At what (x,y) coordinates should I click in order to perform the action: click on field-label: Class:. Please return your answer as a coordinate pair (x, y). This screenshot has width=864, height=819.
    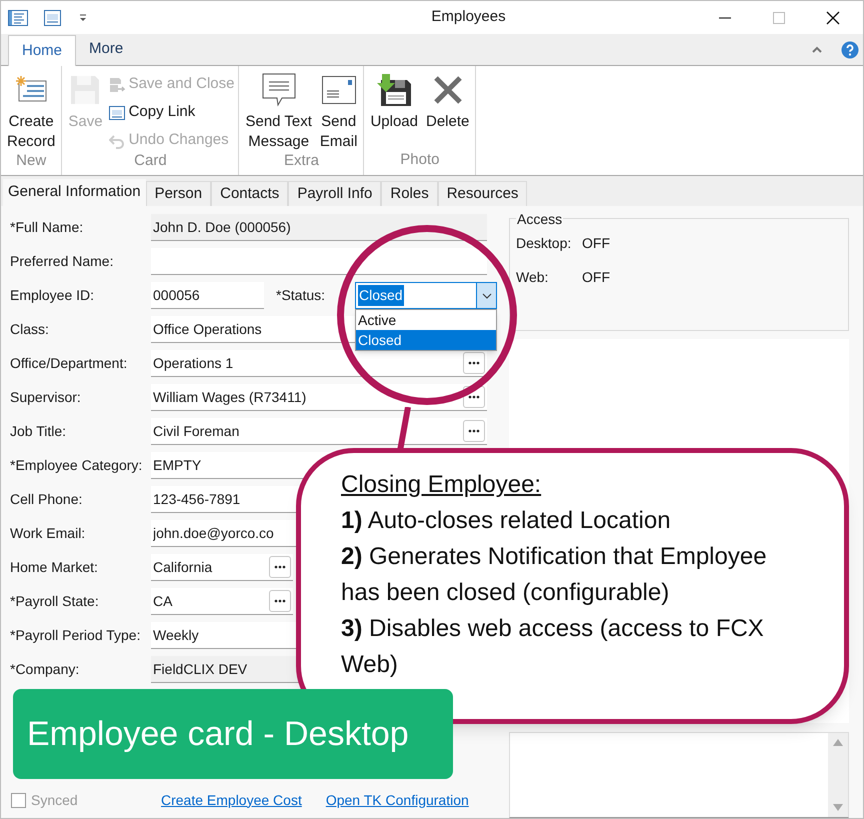
    Looking at the image, I should click on (29, 329).